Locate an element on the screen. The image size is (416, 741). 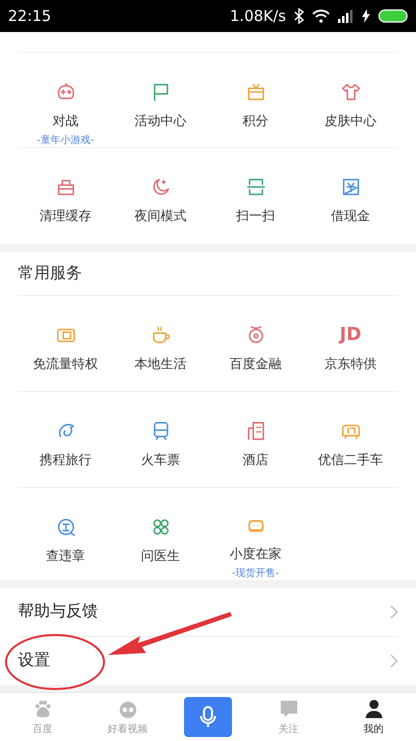
service-label: 积分 is located at coordinates (255, 121).